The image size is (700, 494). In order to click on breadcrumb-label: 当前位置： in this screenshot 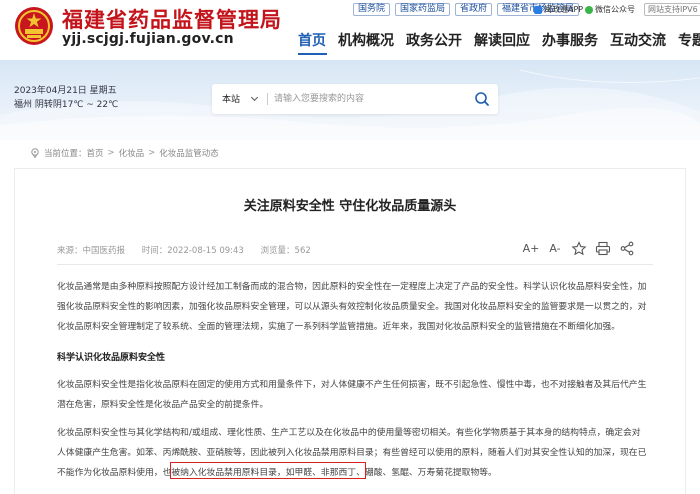, I will do `click(65, 154)`.